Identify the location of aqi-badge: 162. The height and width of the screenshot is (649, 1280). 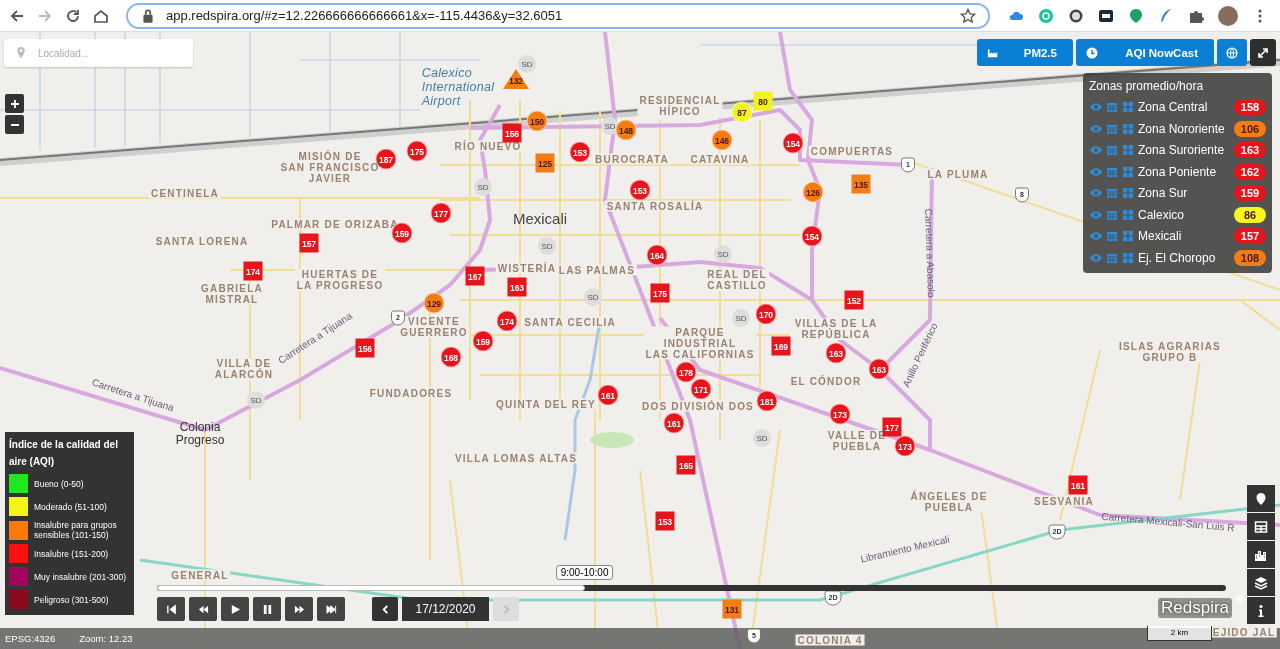
(1250, 171).